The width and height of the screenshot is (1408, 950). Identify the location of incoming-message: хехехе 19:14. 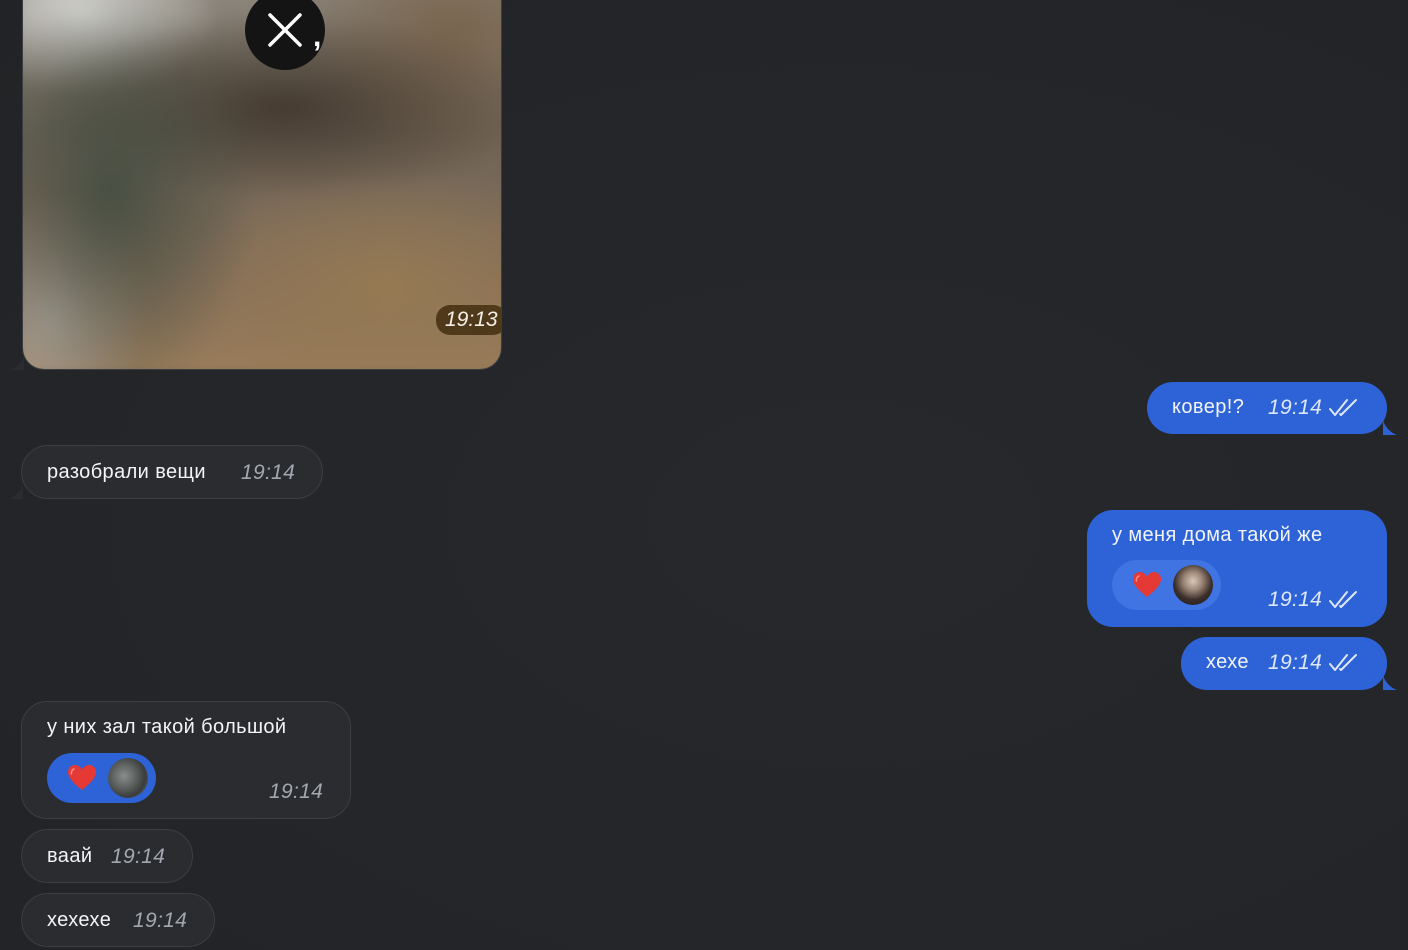
(118, 920).